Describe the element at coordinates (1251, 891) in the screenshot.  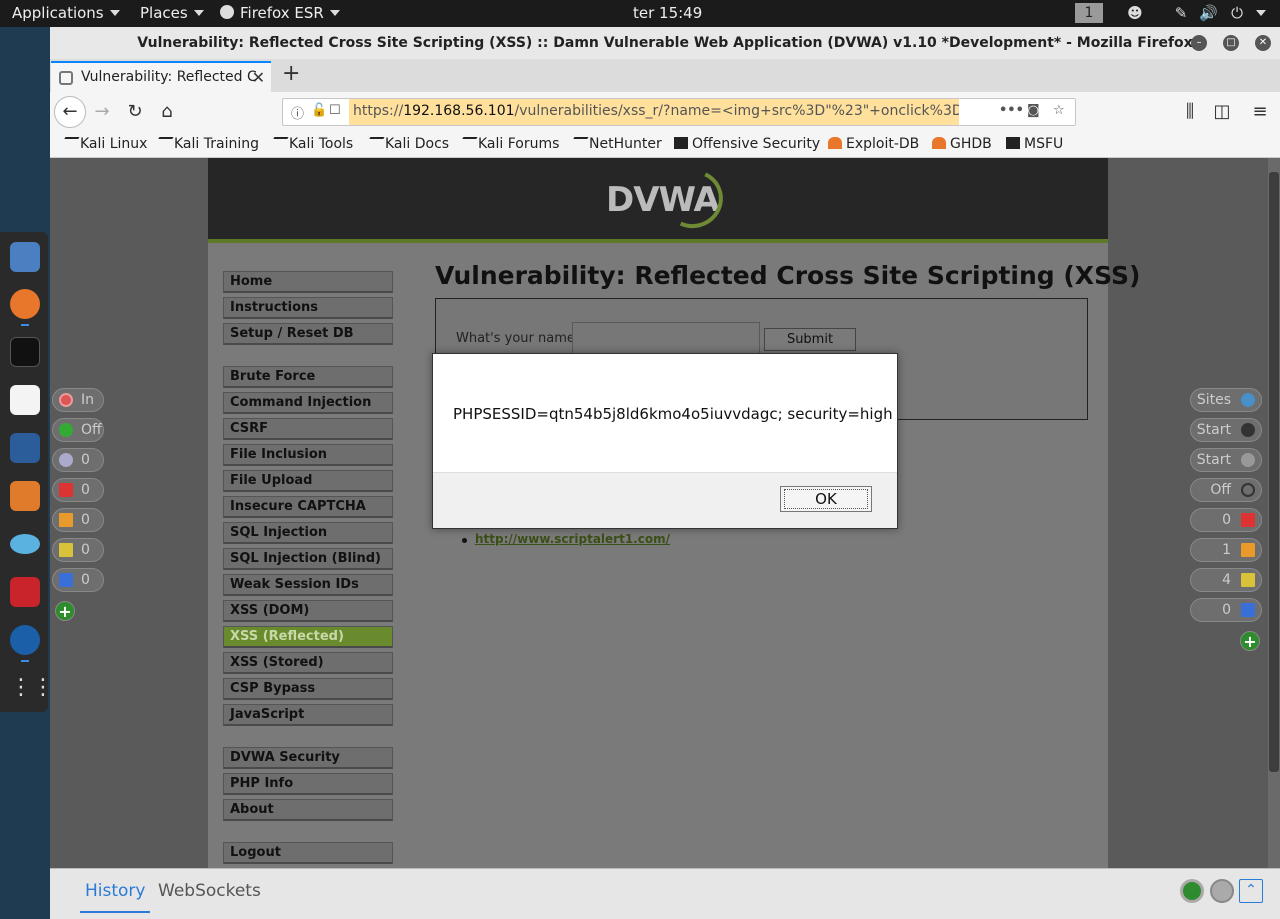
I see `expand-drawer-icon: ⌃` at that location.